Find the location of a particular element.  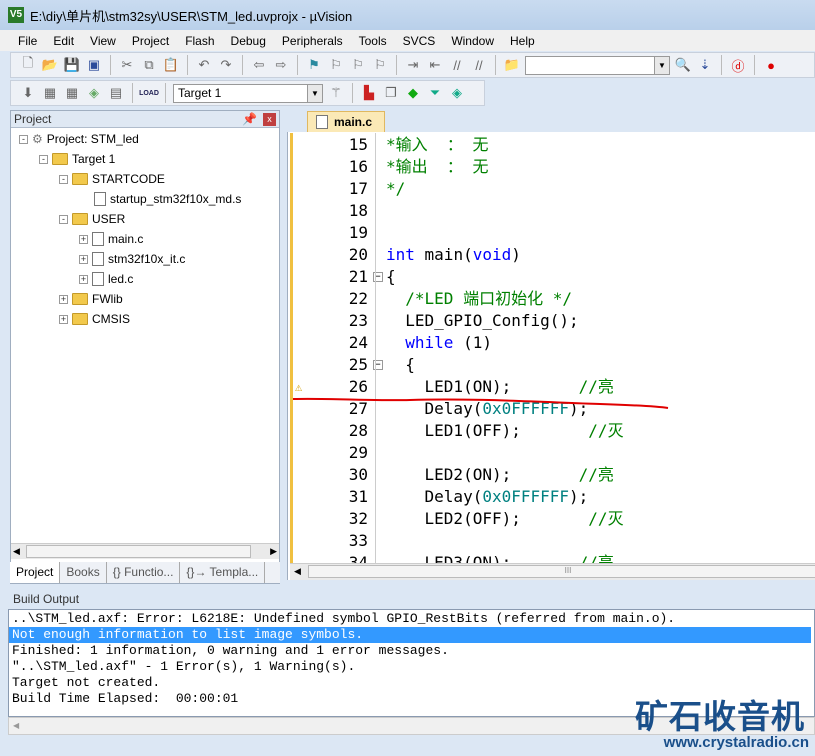

save-icon: 💾 is located at coordinates (72, 65).